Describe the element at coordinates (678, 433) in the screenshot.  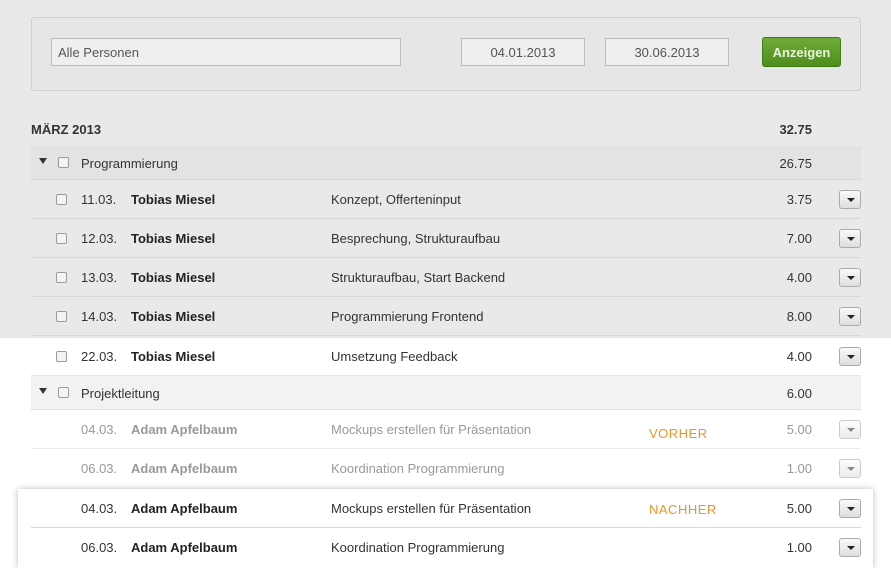
I see `before-label: VORHER` at that location.